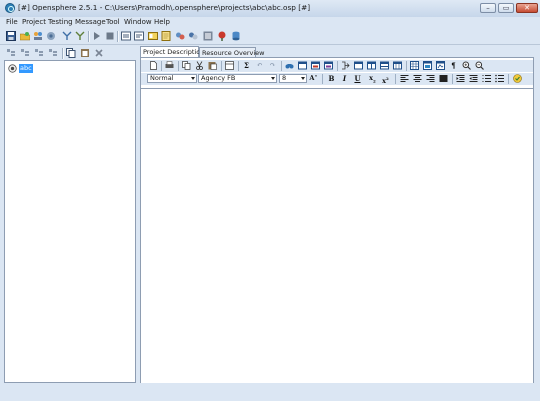 The image size is (540, 401). What do you see at coordinates (488, 8) in the screenshot?
I see `minimize-button: –` at bounding box center [488, 8].